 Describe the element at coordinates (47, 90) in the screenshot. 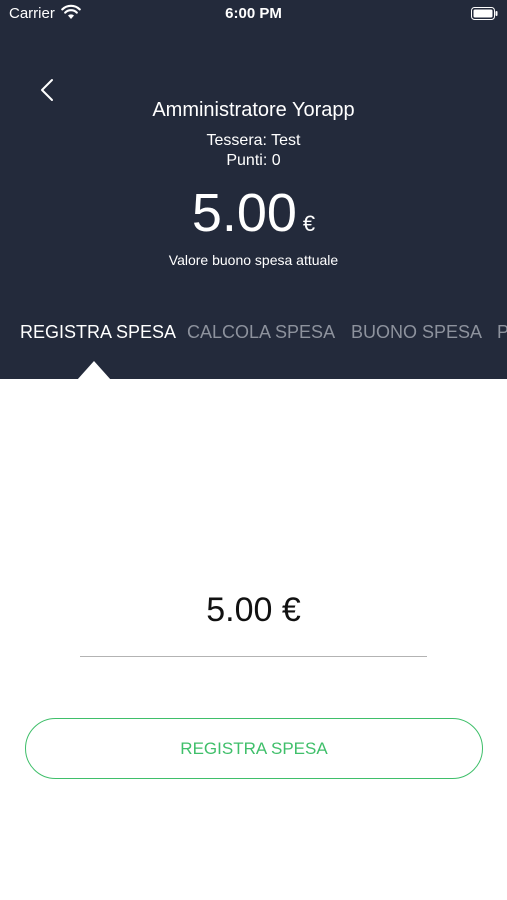

I see `chevron-left-icon` at that location.